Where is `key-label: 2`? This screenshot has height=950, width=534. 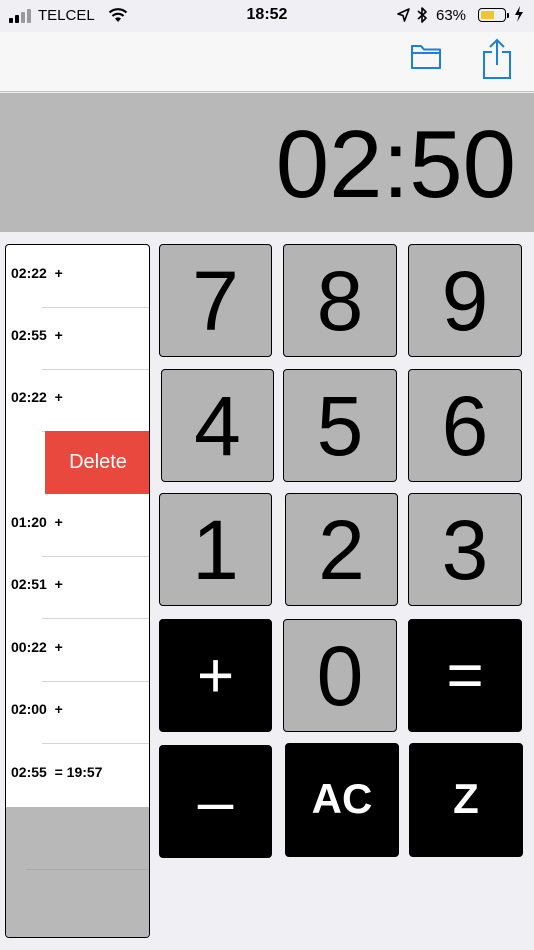
key-label: 2 is located at coordinates (341, 550).